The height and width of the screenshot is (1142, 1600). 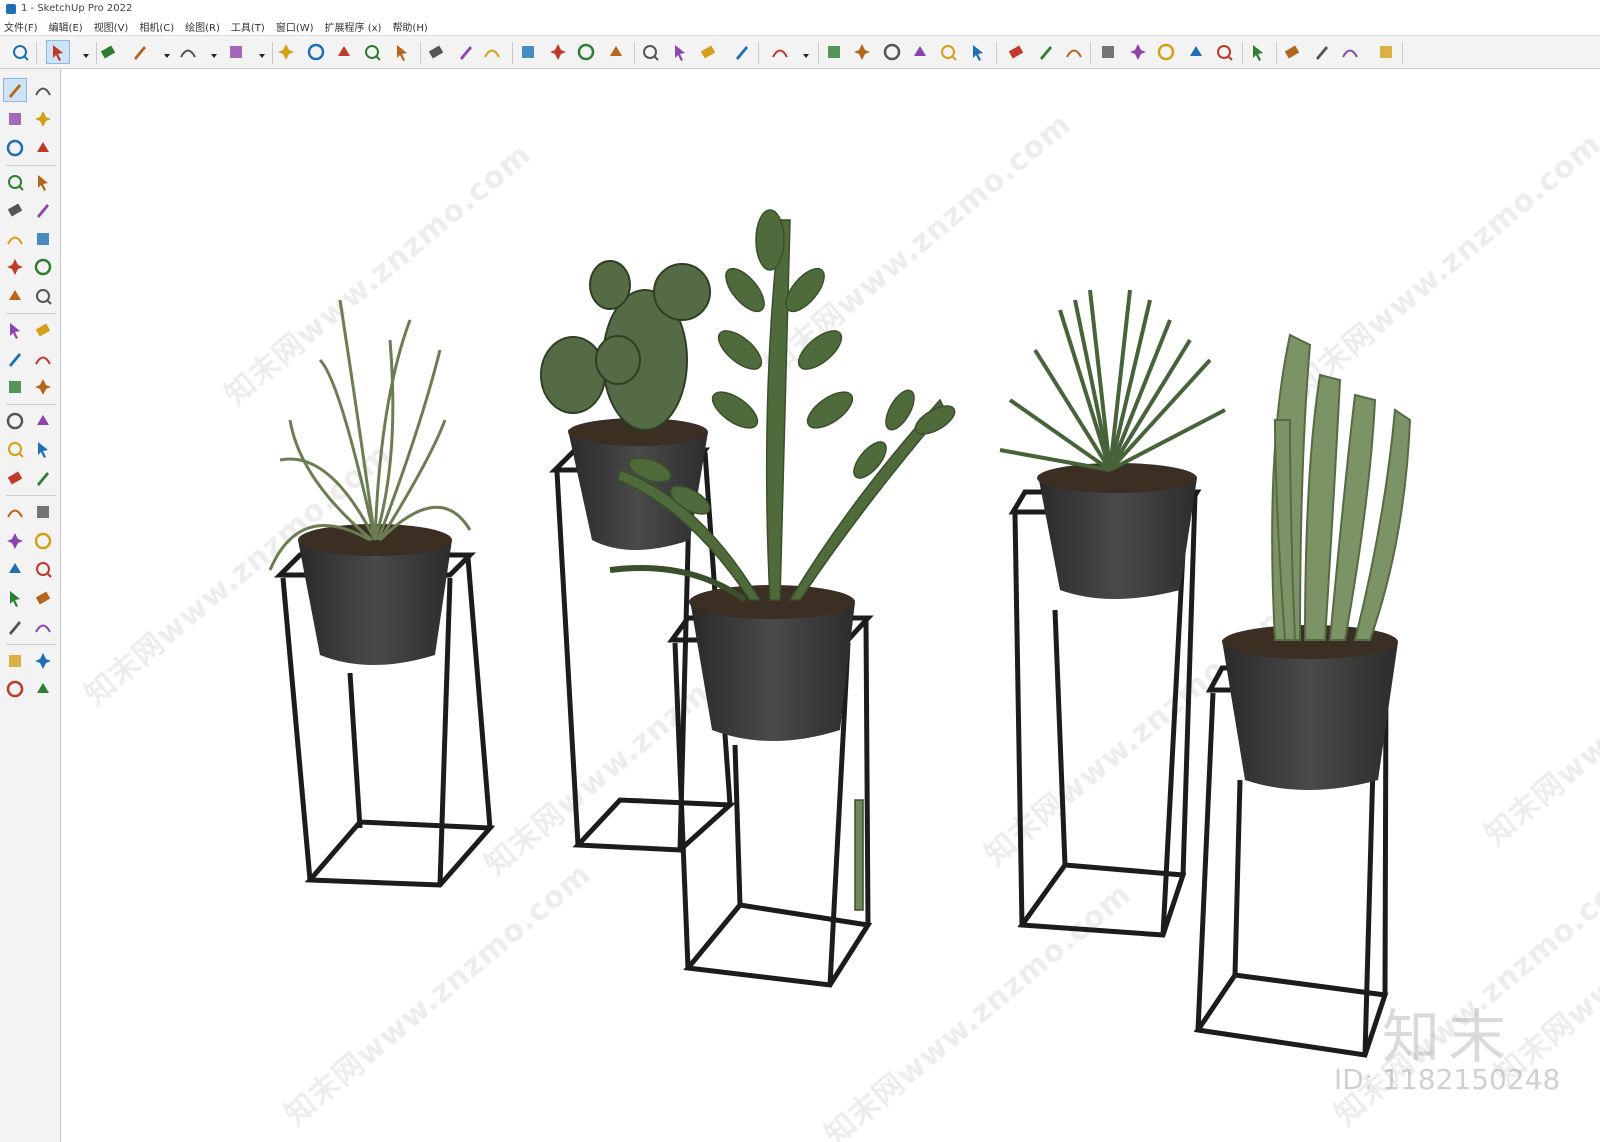 I want to click on checker-icon, so click(x=1196, y=52).